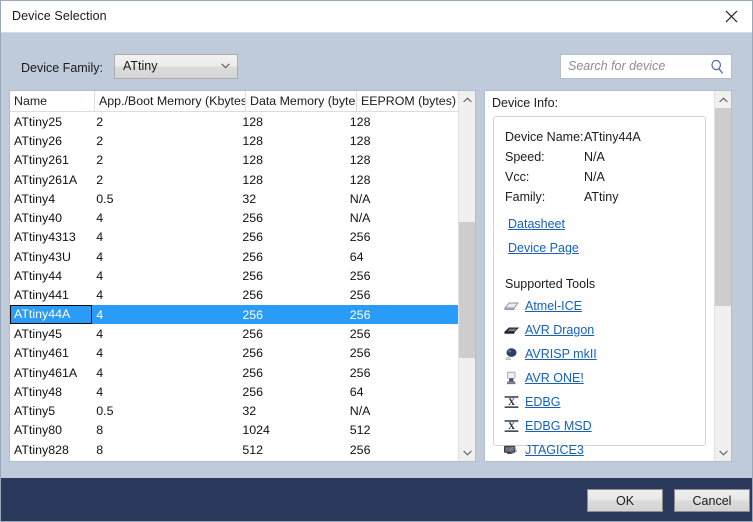 The width and height of the screenshot is (753, 522). What do you see at coordinates (301, 101) in the screenshot?
I see `column-header-data-memory: Data Memory (bytes)` at bounding box center [301, 101].